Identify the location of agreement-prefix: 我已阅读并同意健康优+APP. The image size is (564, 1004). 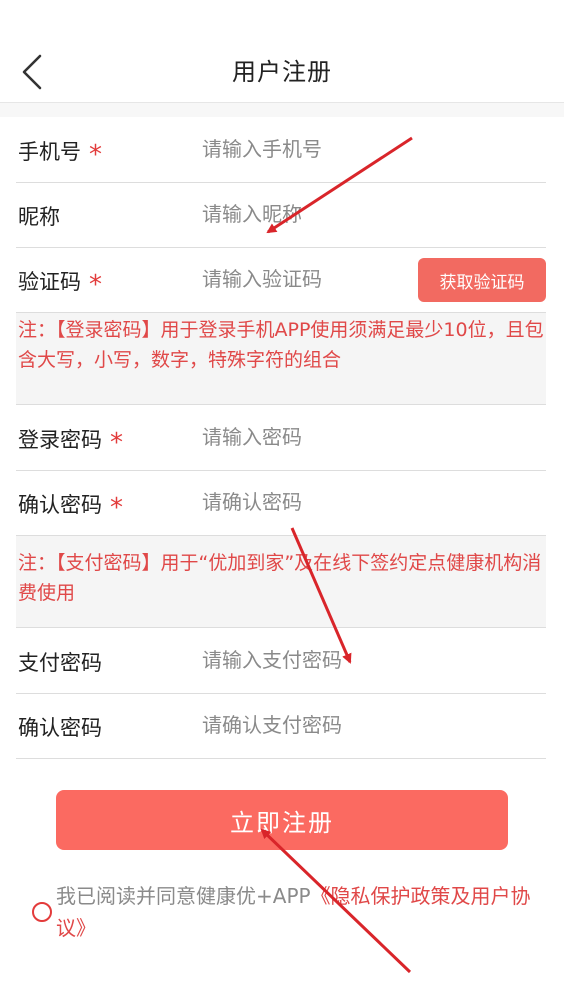
(183, 896).